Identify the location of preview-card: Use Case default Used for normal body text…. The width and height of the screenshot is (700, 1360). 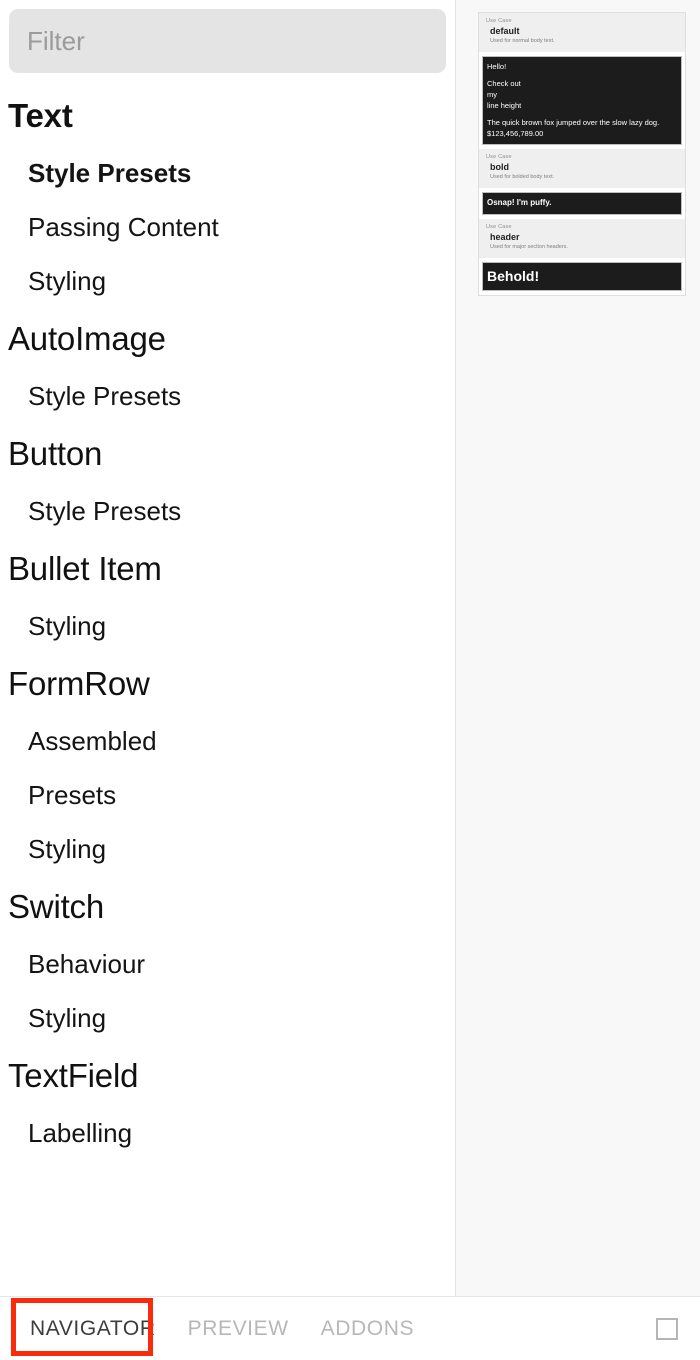
(582, 154).